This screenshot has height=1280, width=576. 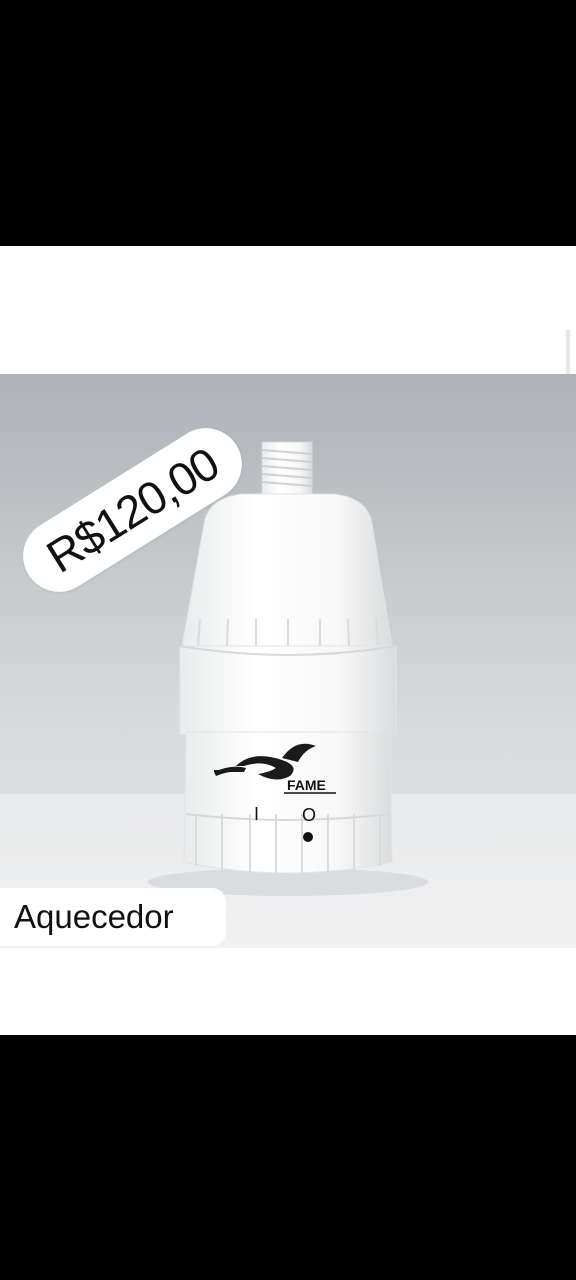 What do you see at coordinates (306, 785) in the screenshot?
I see `brand-name: FAME` at bounding box center [306, 785].